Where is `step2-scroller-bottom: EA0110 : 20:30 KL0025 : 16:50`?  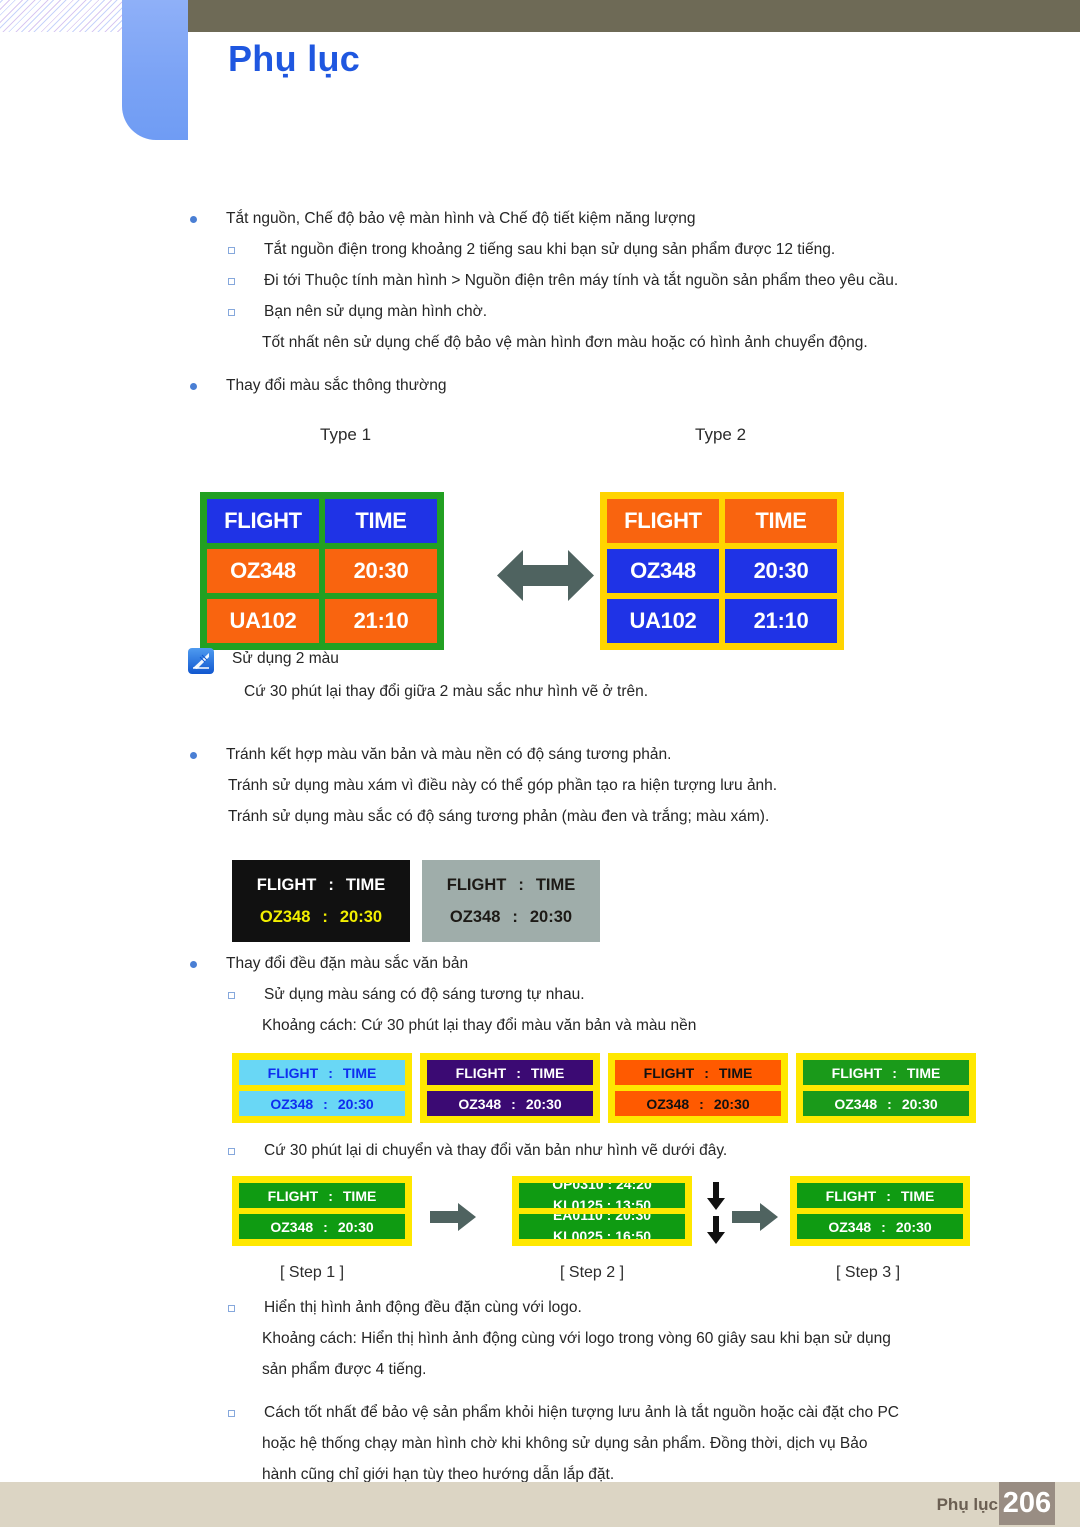
step2-scroller-bottom: EA0110 : 20:30 KL0025 : 16:50 is located at coordinates (602, 1226).